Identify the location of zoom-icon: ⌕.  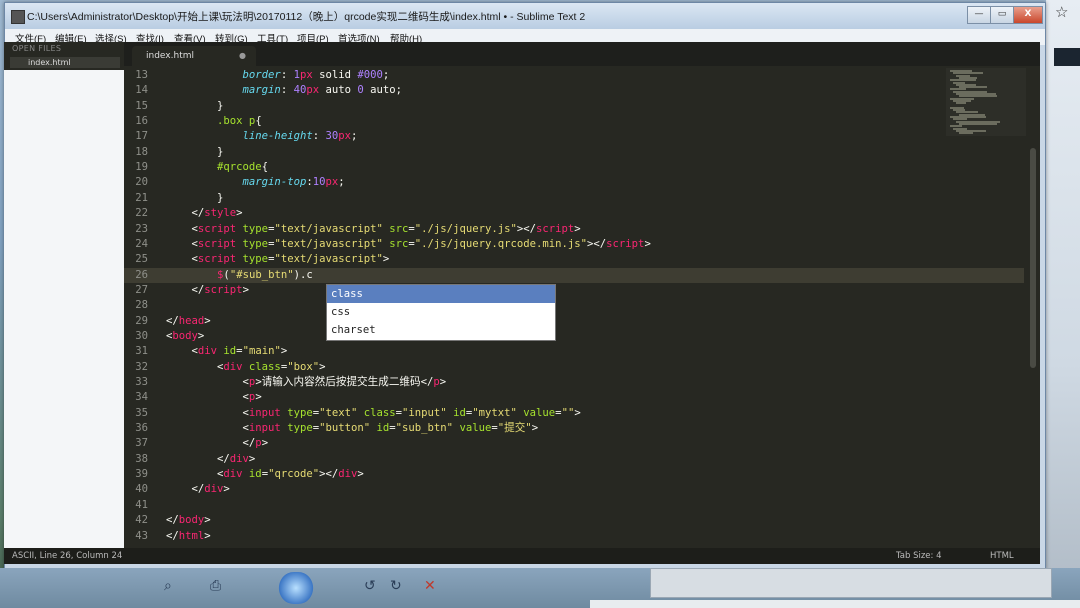
(168, 586).